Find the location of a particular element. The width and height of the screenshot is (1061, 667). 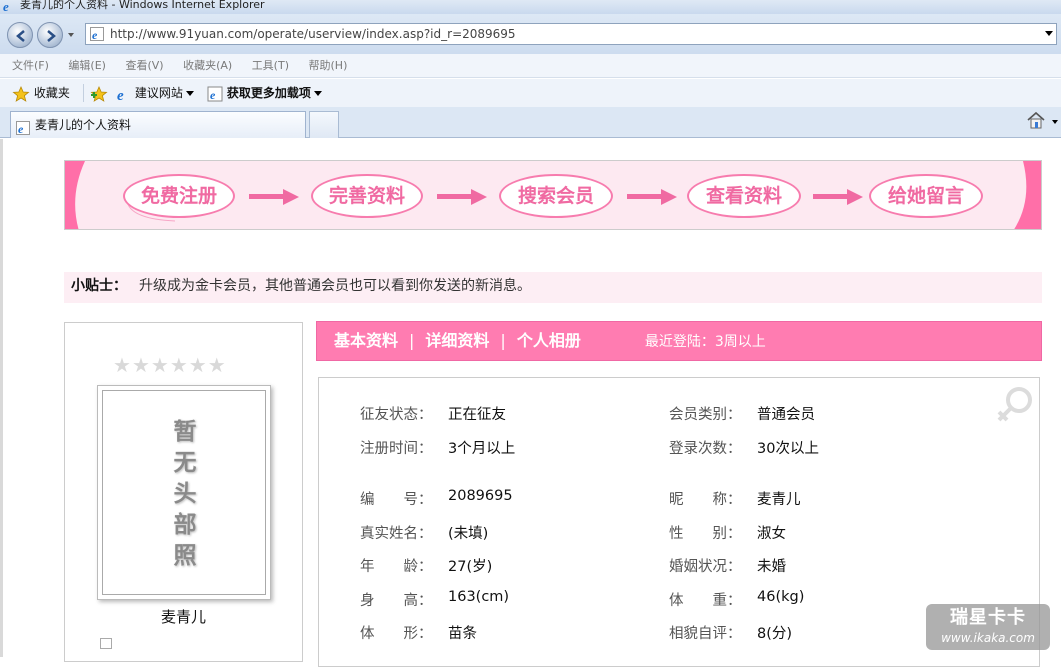

profile-card: ★★★★★★ 暂 无 头 部 照 麦青儿 is located at coordinates (183, 492).